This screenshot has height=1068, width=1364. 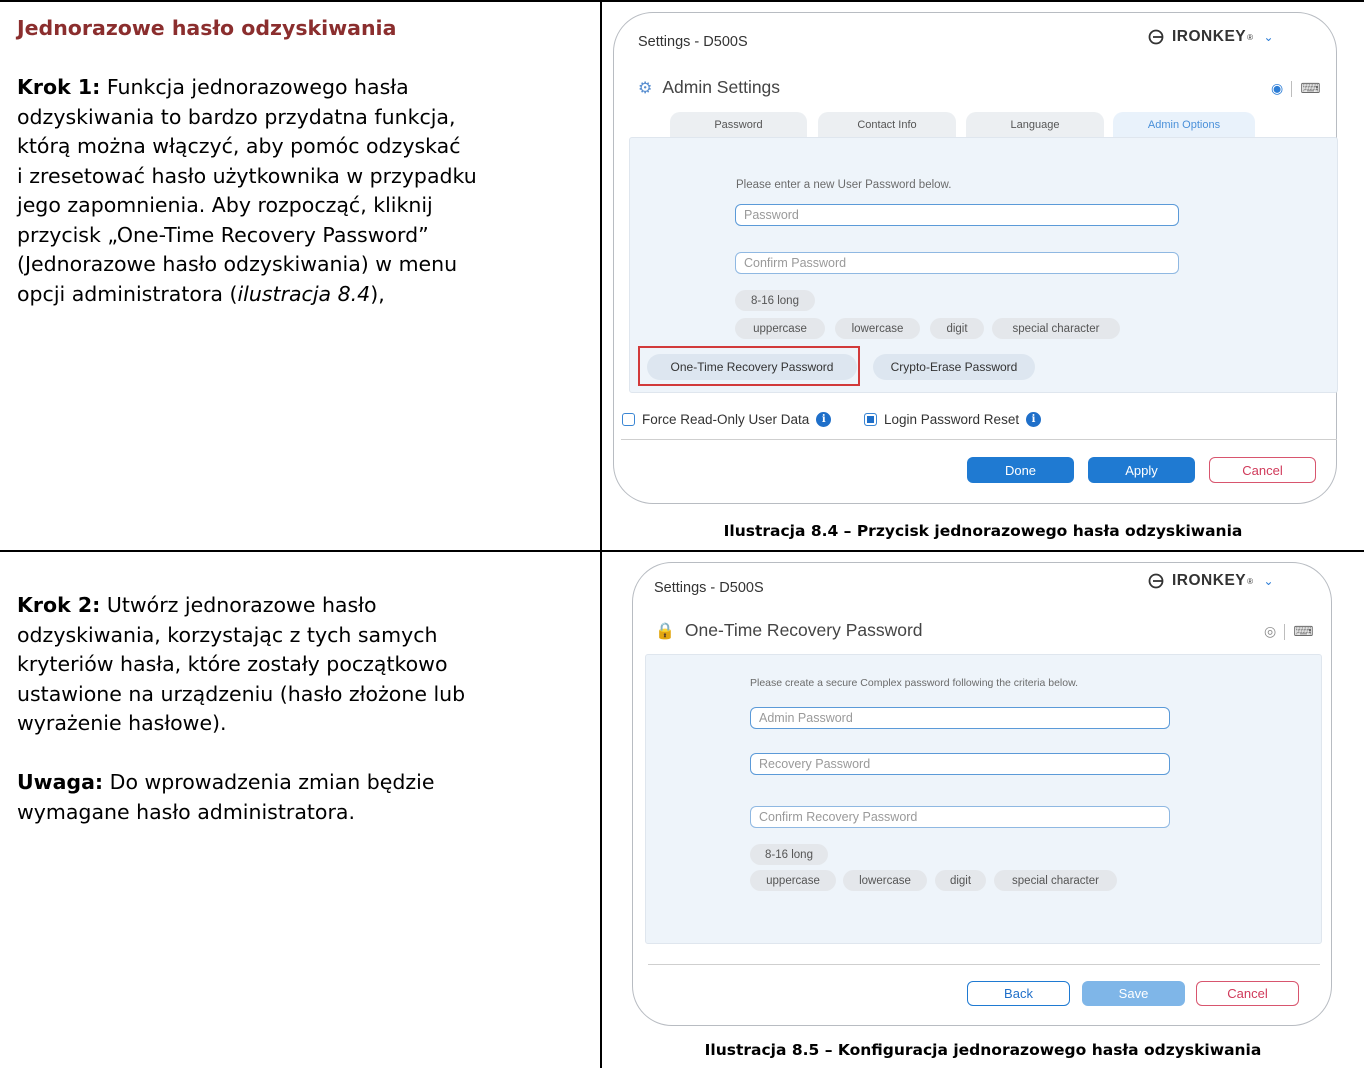 I want to click on admin-password-field: Admin Password, so click(x=960, y=718).